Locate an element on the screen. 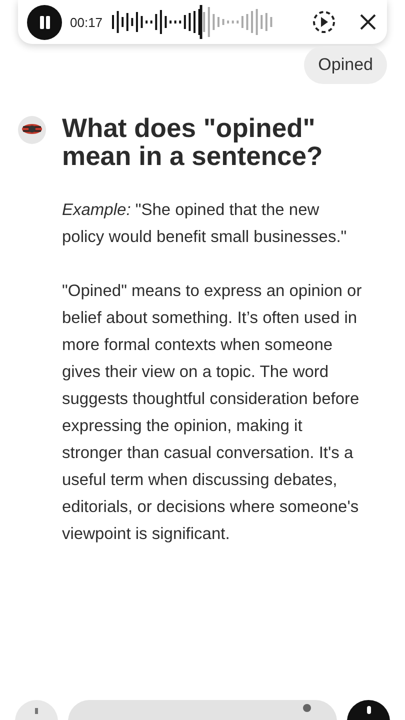  answer-title: What does "opined" mean in a sentence? is located at coordinates (193, 142).